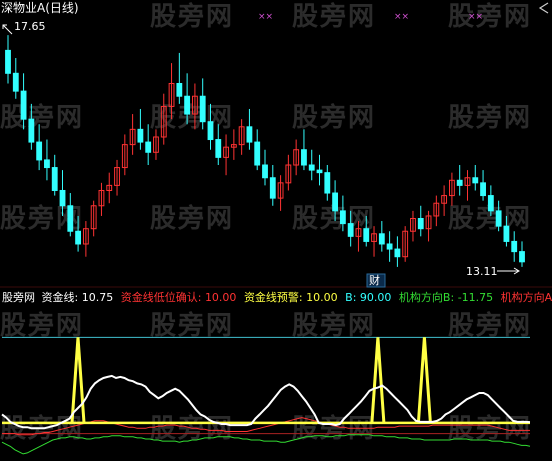 This screenshot has width=552, height=461. What do you see at coordinates (482, 271) in the screenshot?
I see `low-price-label: 13.11` at bounding box center [482, 271].